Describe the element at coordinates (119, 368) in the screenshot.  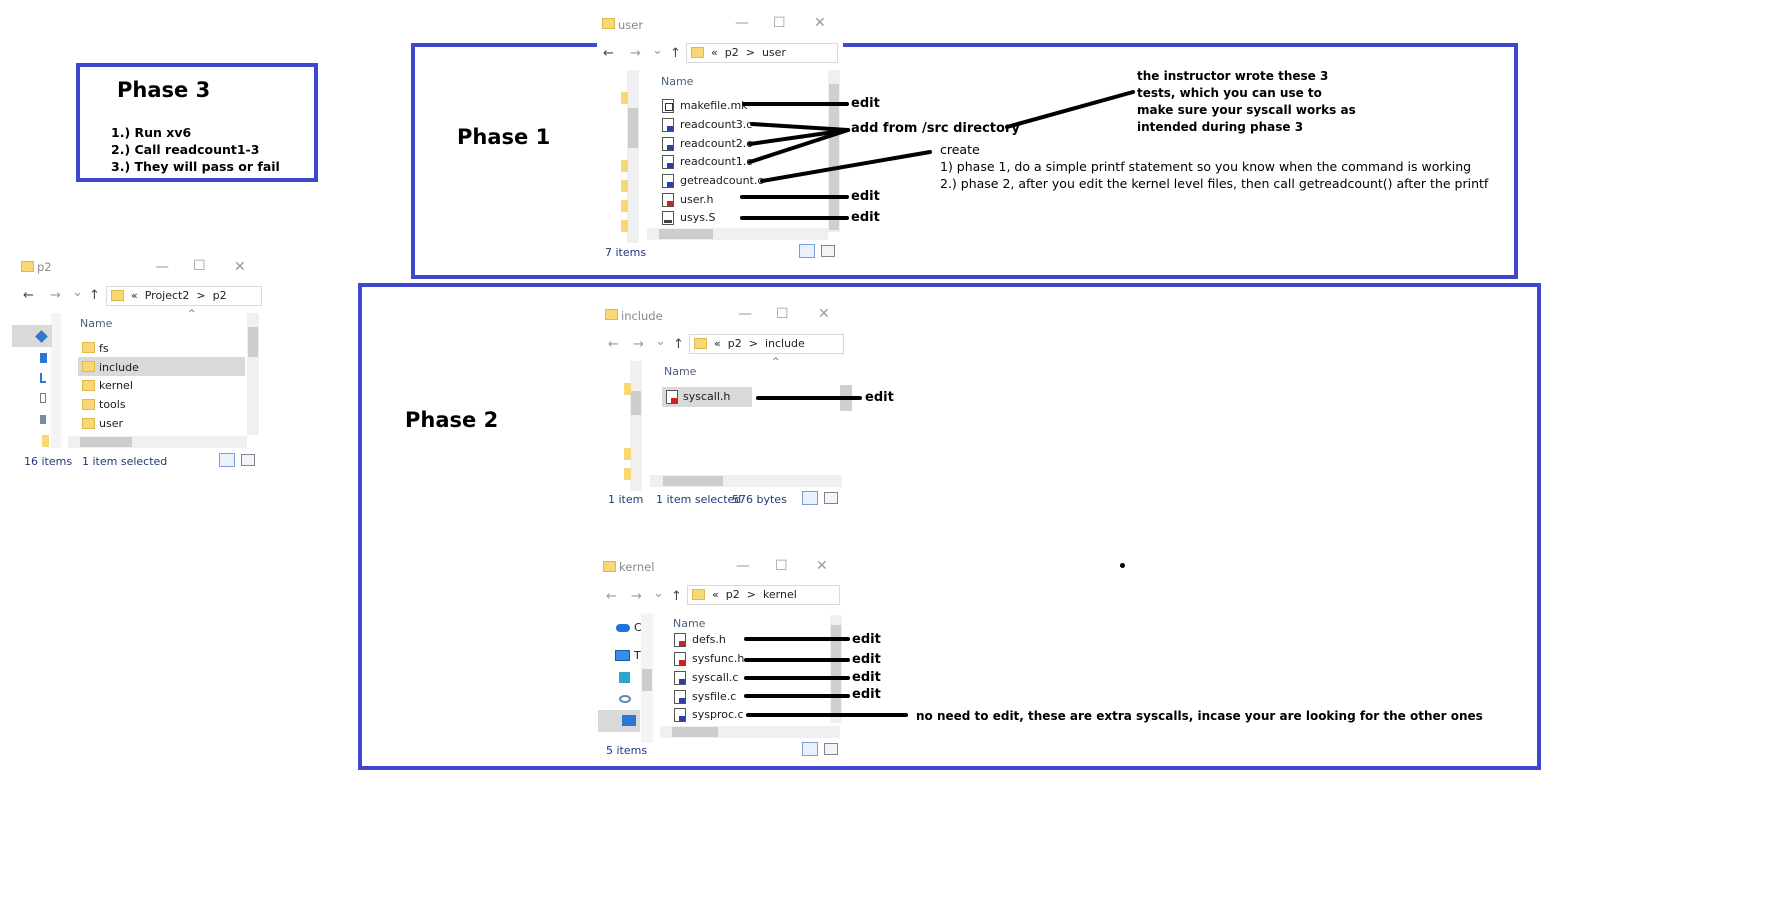
I see `list-item-include: include` at that location.